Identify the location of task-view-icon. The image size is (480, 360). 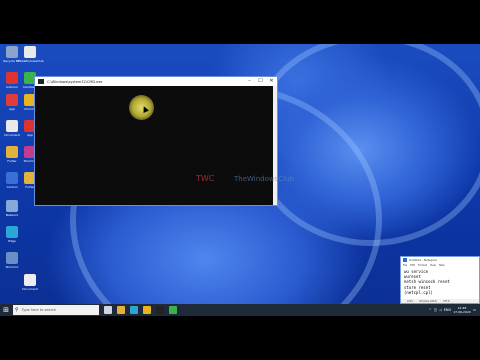
(108, 310).